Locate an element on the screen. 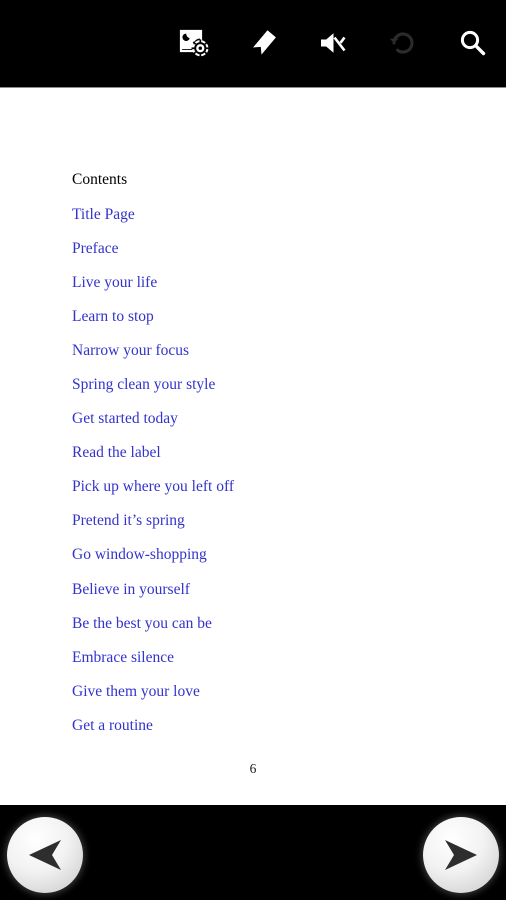  toc-link: Embrace silence is located at coordinates (123, 658).